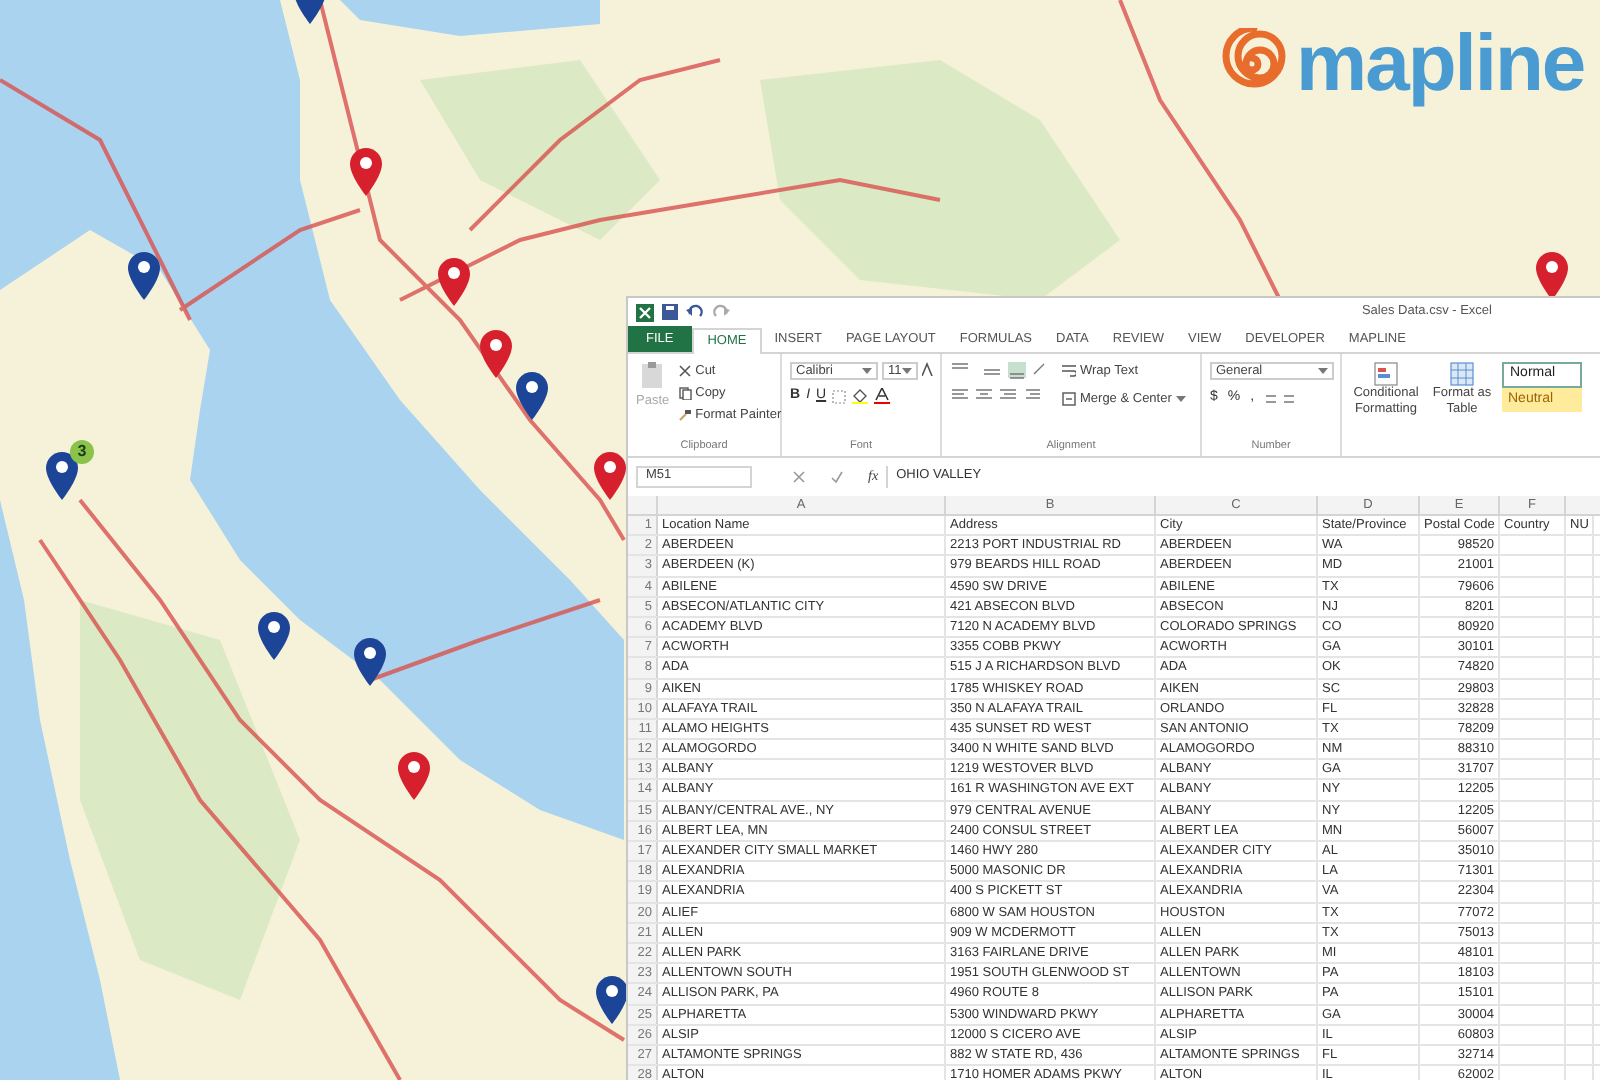  What do you see at coordinates (1462, 374) in the screenshot?
I see `table-icon` at bounding box center [1462, 374].